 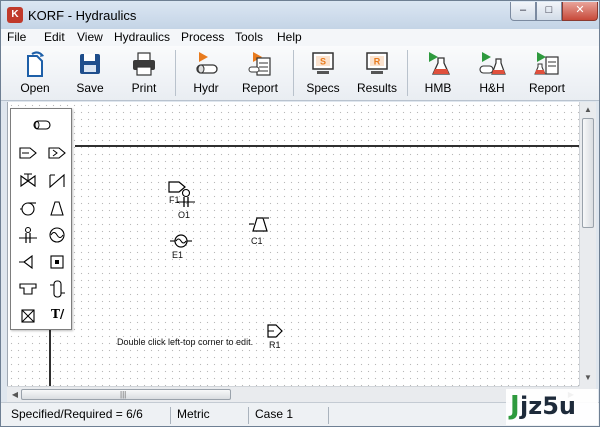 I want to click on misc-equipment-tool-icon, so click(x=28, y=316).